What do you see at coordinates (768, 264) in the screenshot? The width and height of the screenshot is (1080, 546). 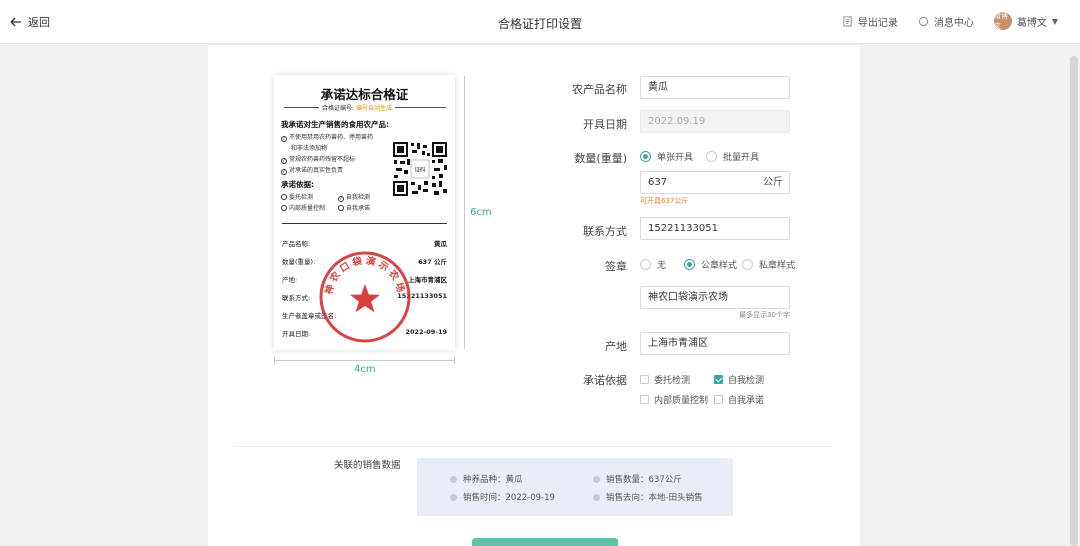 I see `radio-seal-private: 私章样式` at bounding box center [768, 264].